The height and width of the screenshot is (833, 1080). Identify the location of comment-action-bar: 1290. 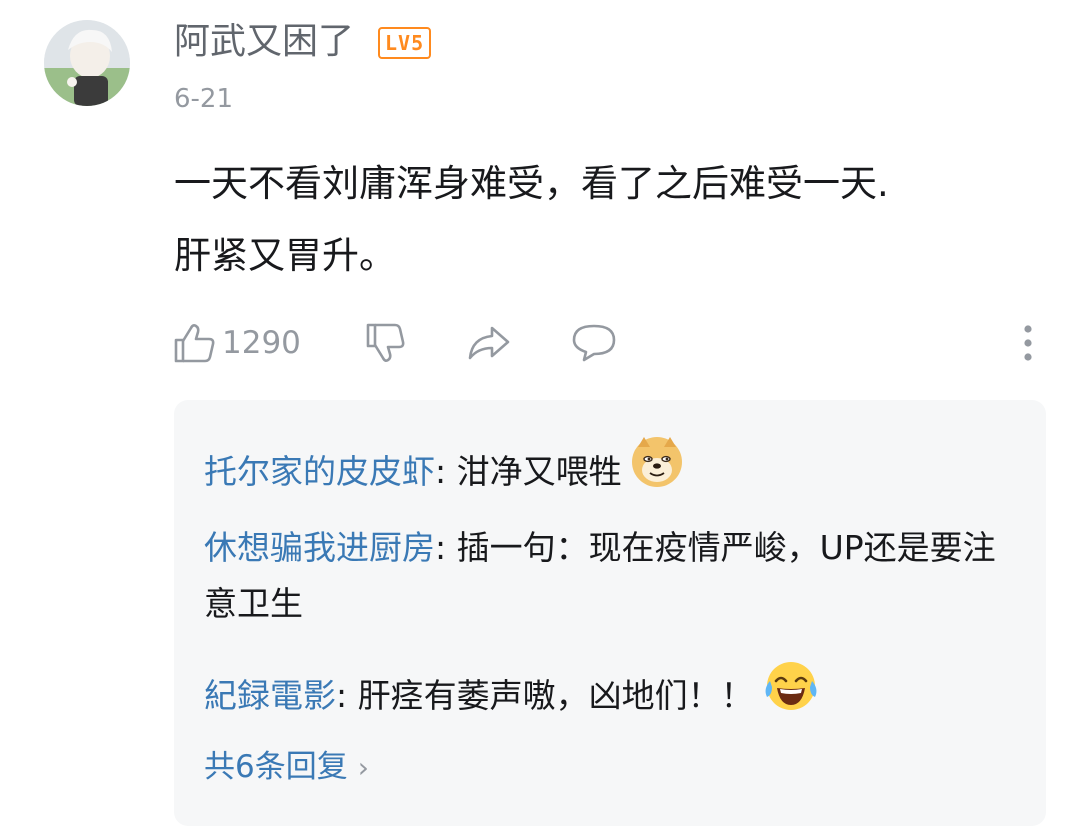
(607, 343).